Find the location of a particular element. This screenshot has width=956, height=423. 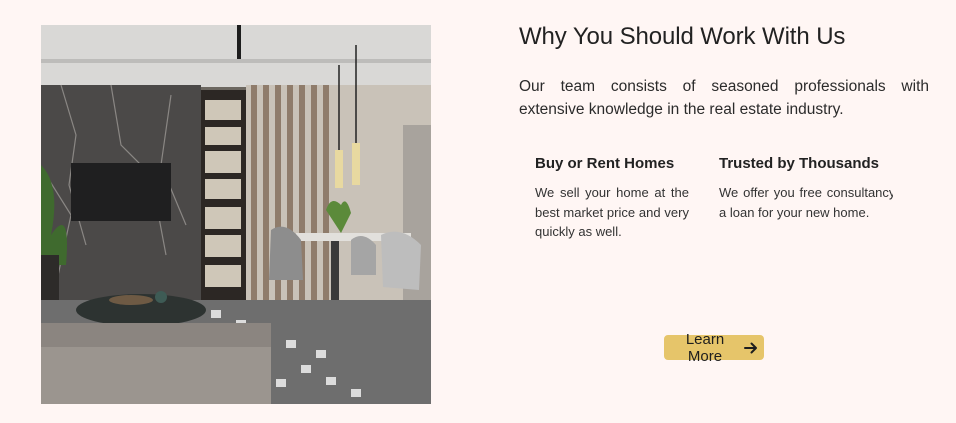

feature-title: Trusted by Thousands is located at coordinates (799, 163).